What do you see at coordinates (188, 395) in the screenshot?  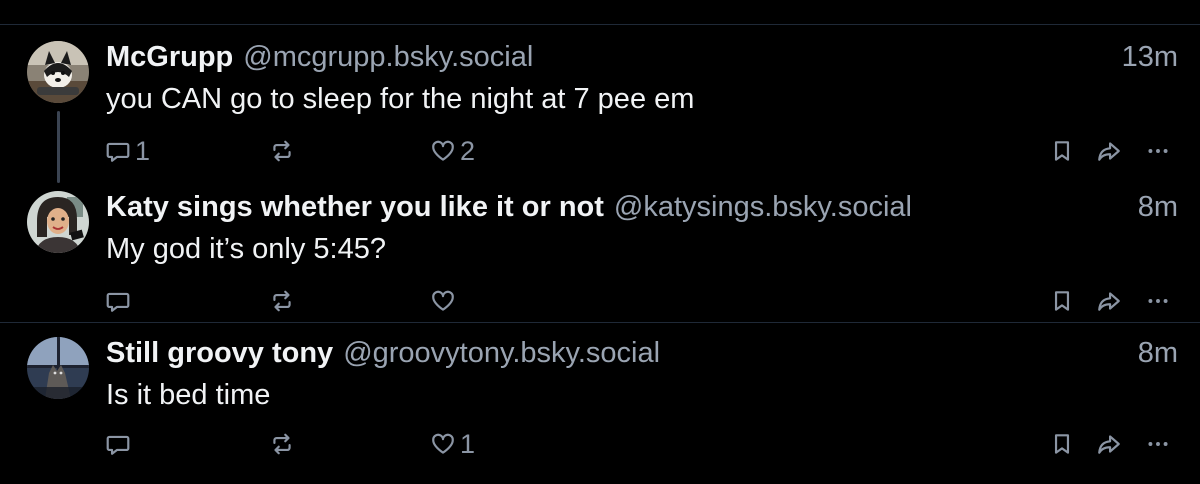 I see `post-text: Is it bed time` at bounding box center [188, 395].